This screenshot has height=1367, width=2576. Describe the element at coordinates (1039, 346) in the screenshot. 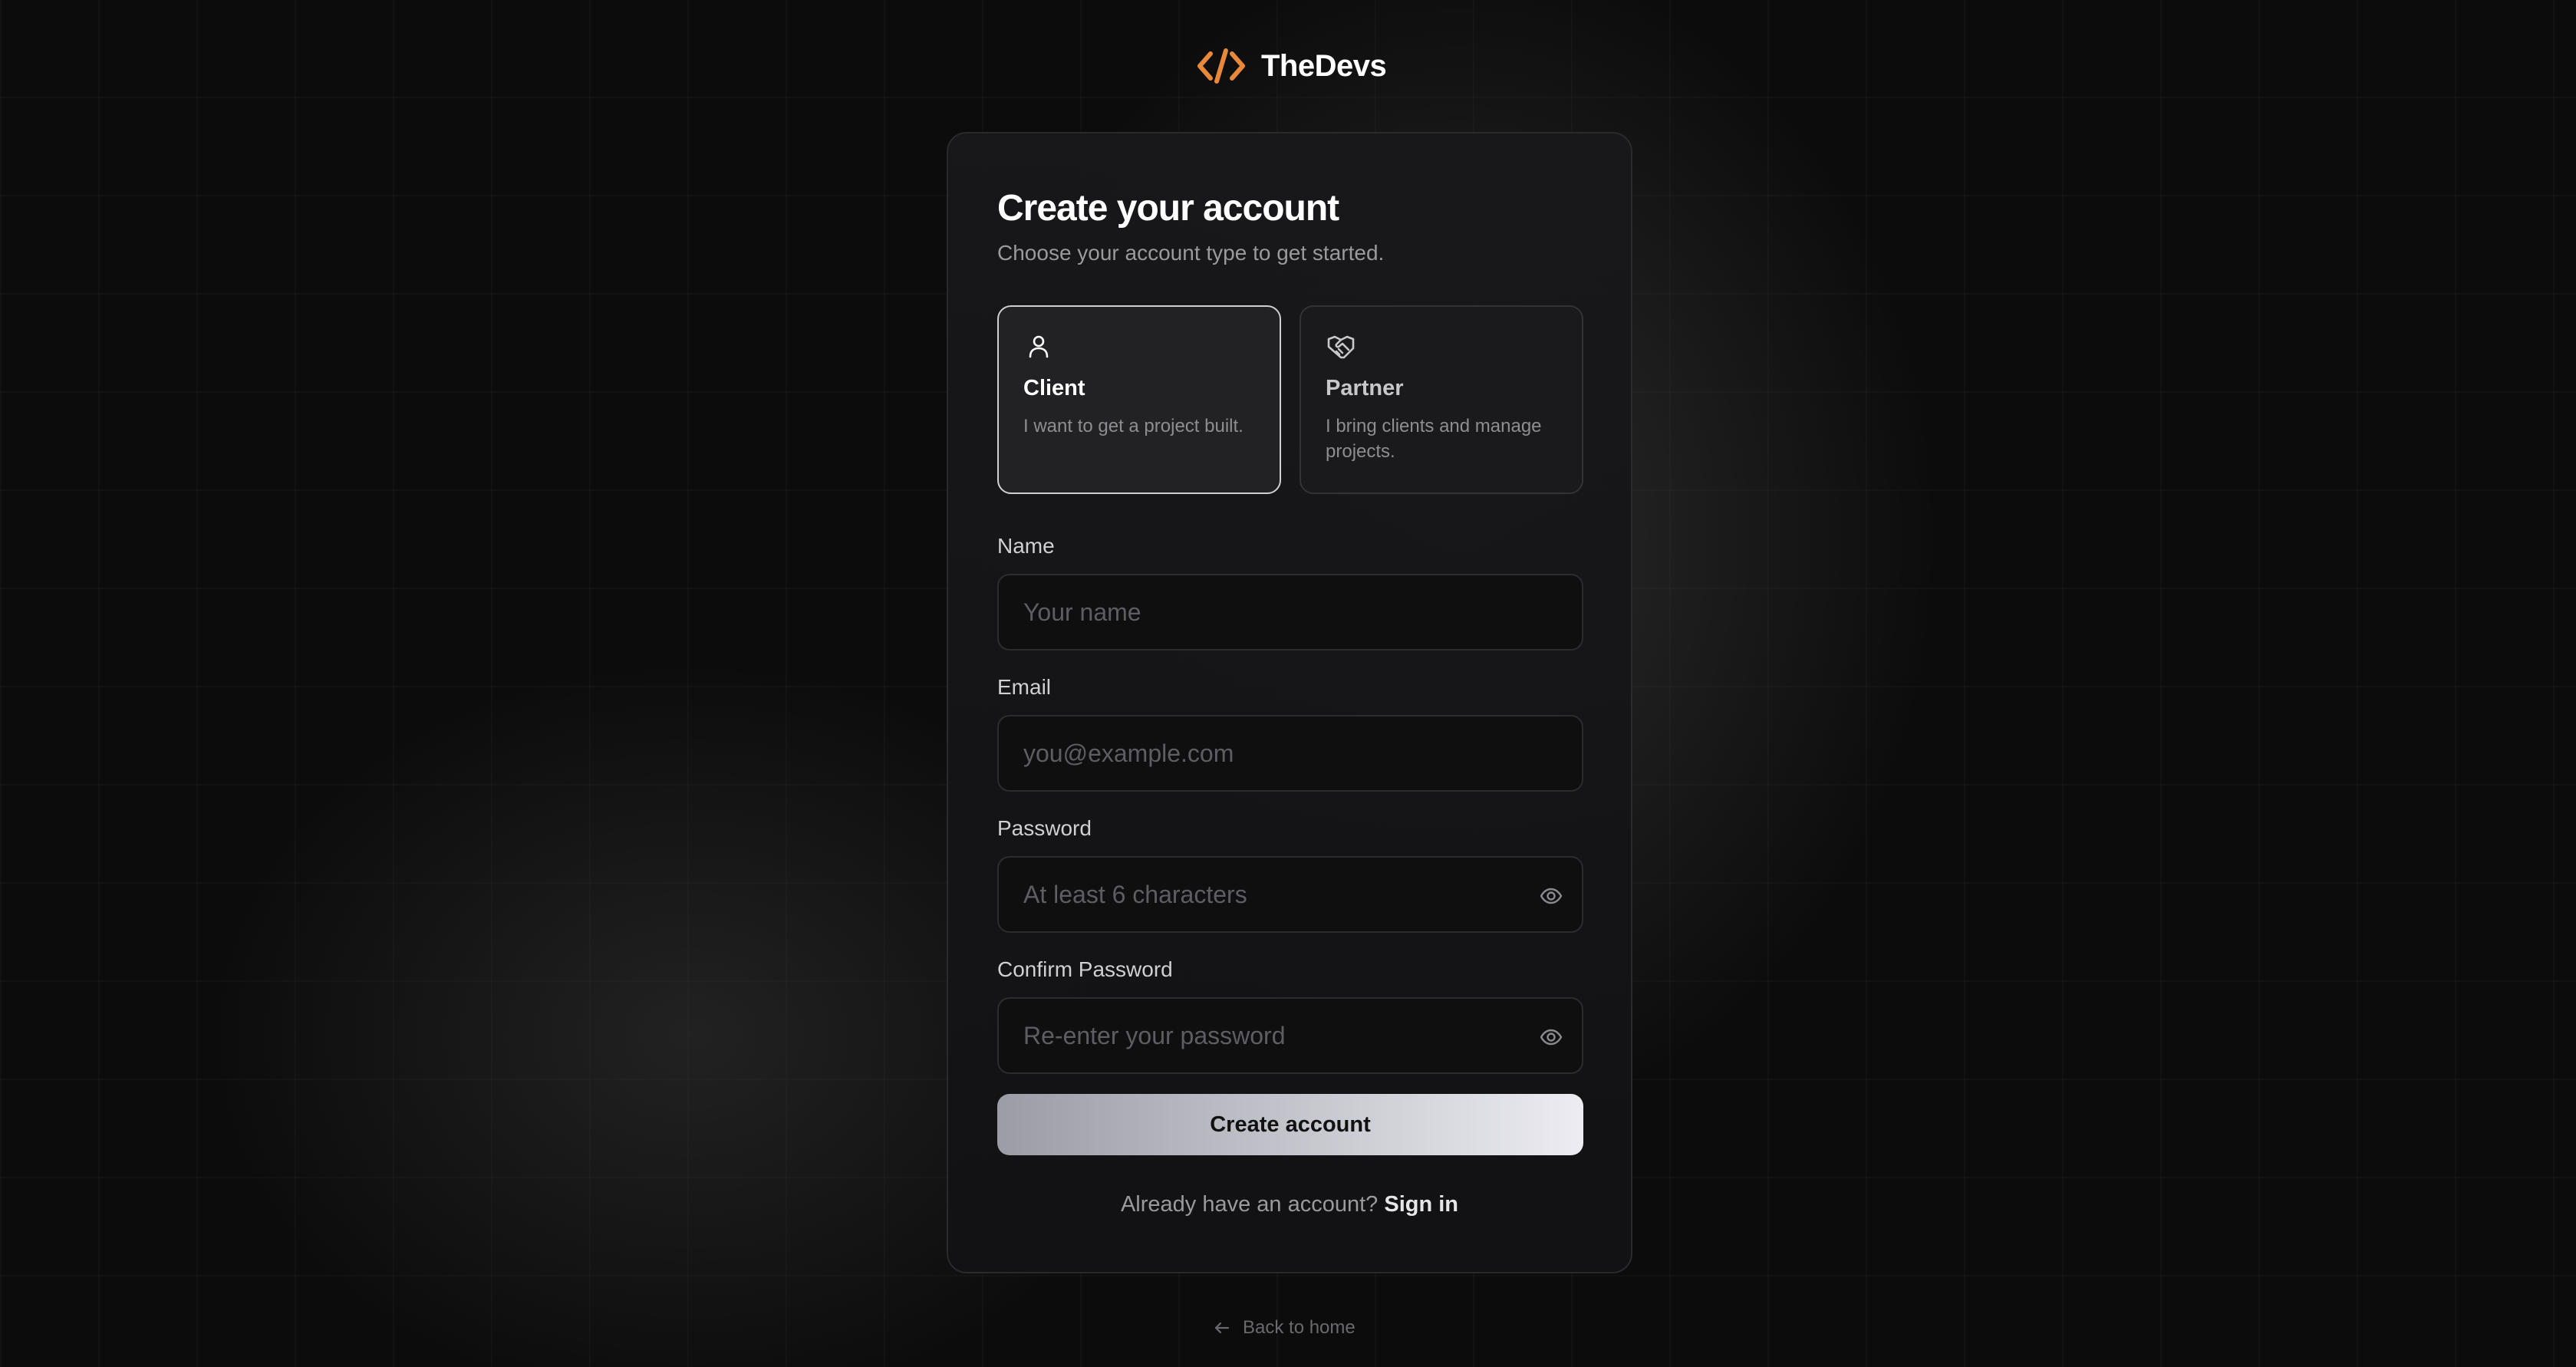

I see `user-icon` at that location.